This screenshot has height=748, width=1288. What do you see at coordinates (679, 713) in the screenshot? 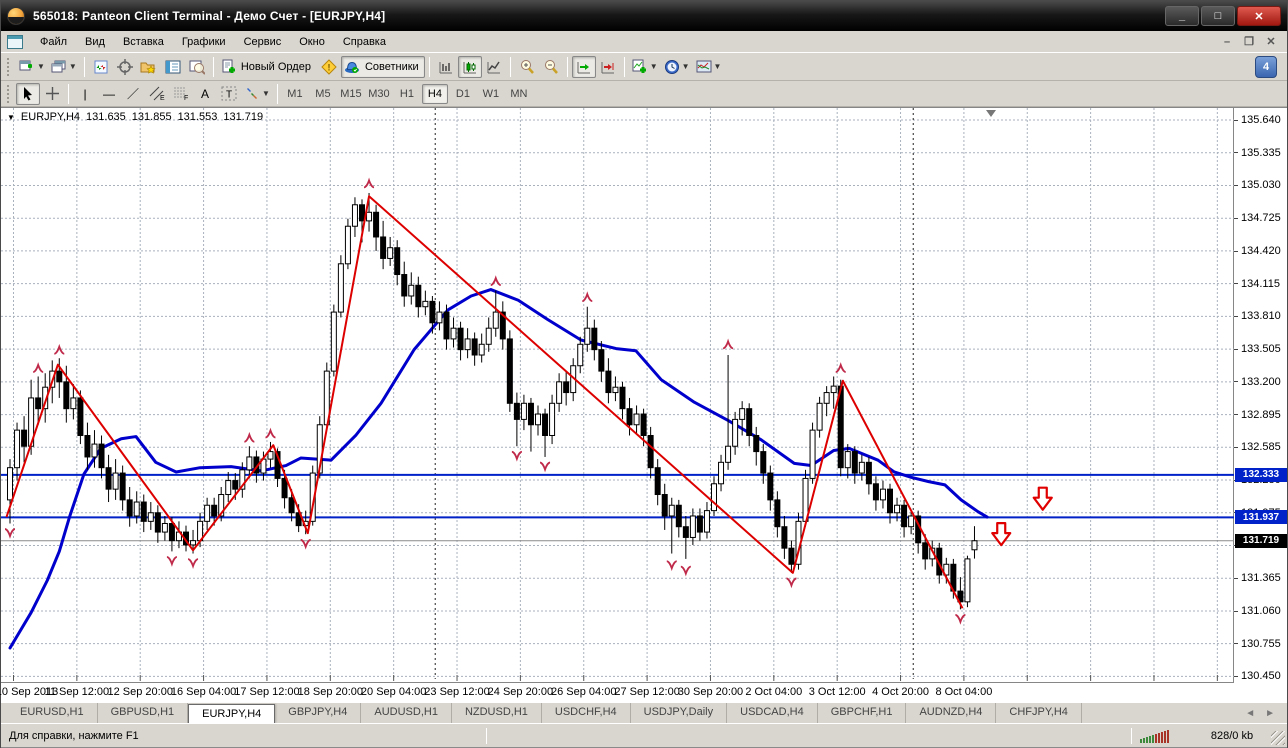
I see `chart-tab-usdjpy: USDJPY,Daily` at bounding box center [679, 713].